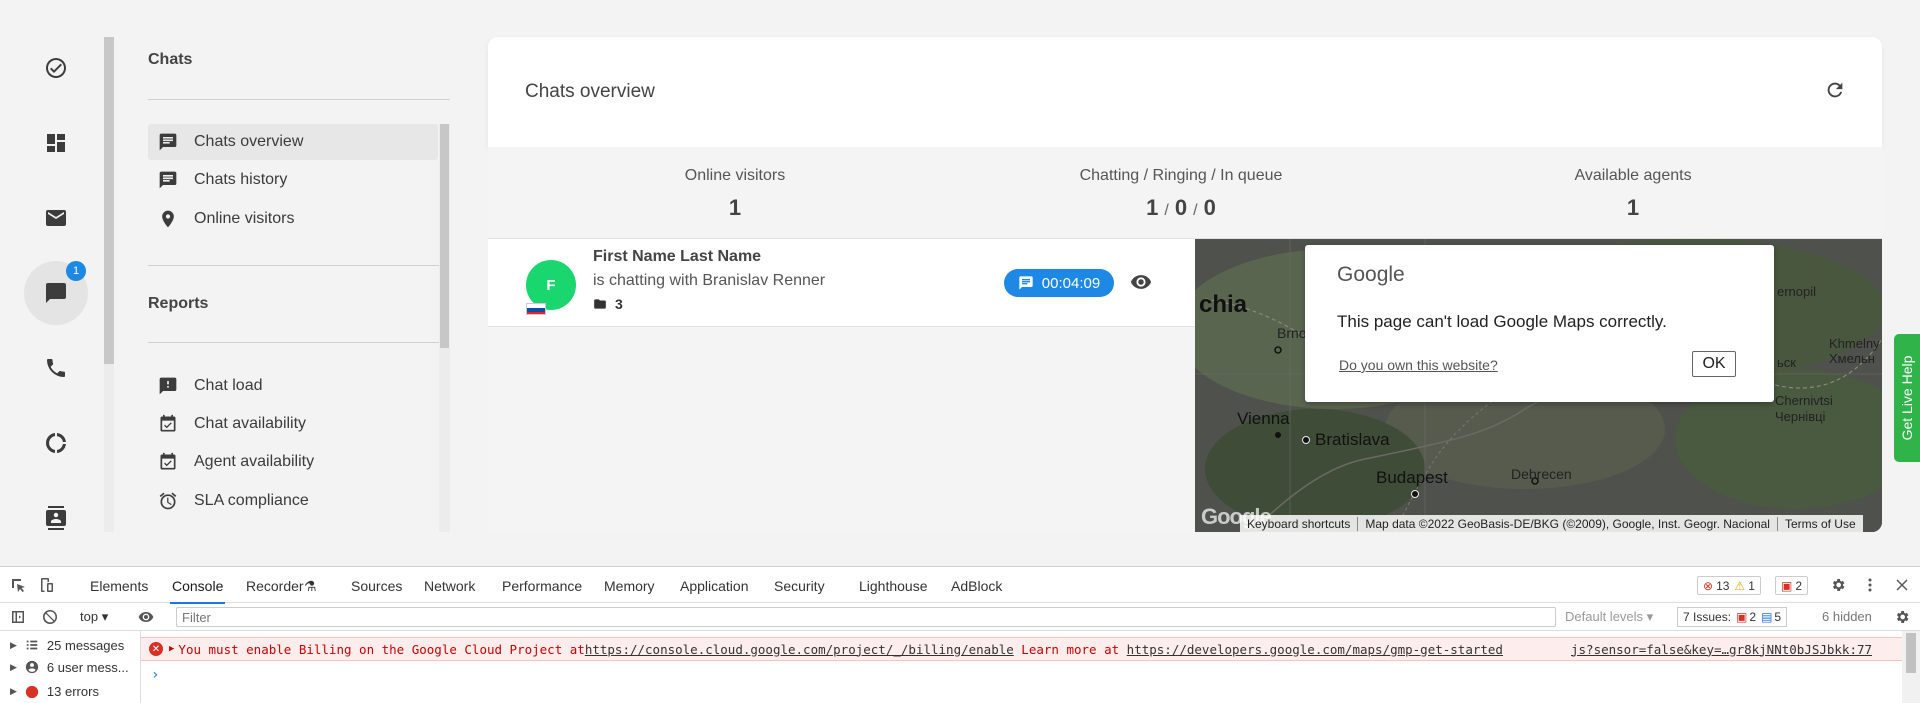 The height and width of the screenshot is (703, 1920). Describe the element at coordinates (444, 328) in the screenshot. I see `sidebar-scrollbar` at that location.